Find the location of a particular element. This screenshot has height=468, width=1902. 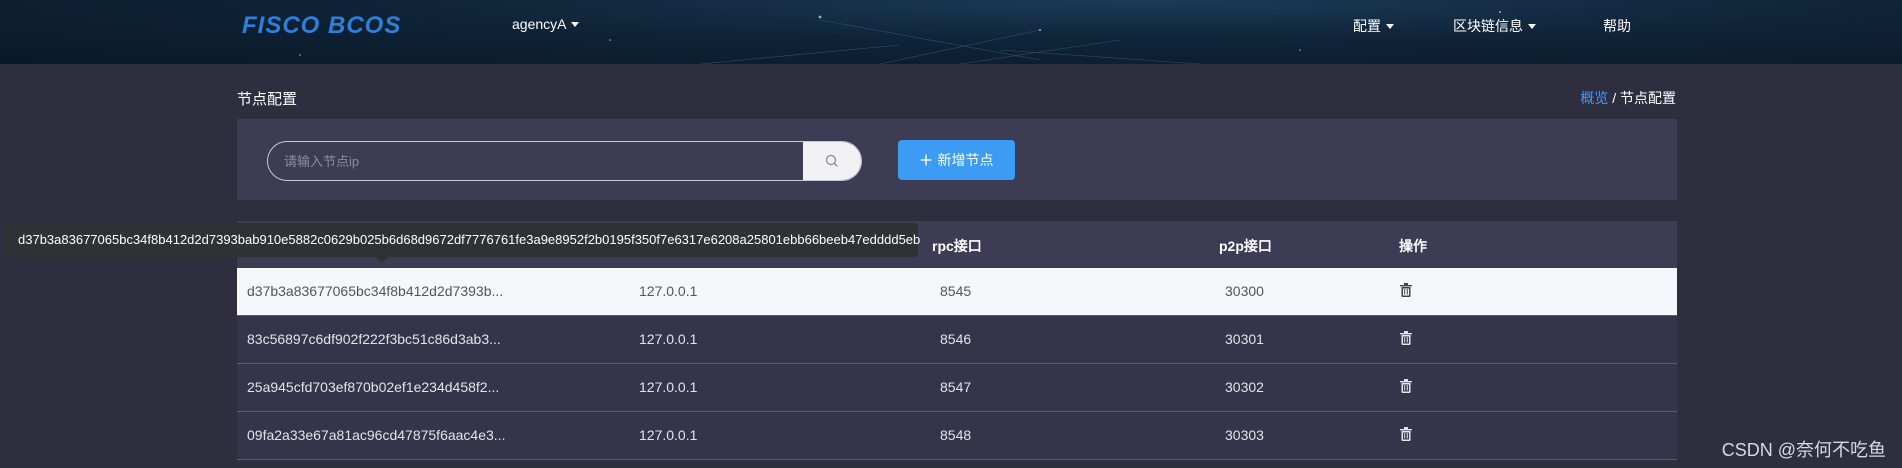

p2p-cell: 30301 is located at coordinates (1244, 339).